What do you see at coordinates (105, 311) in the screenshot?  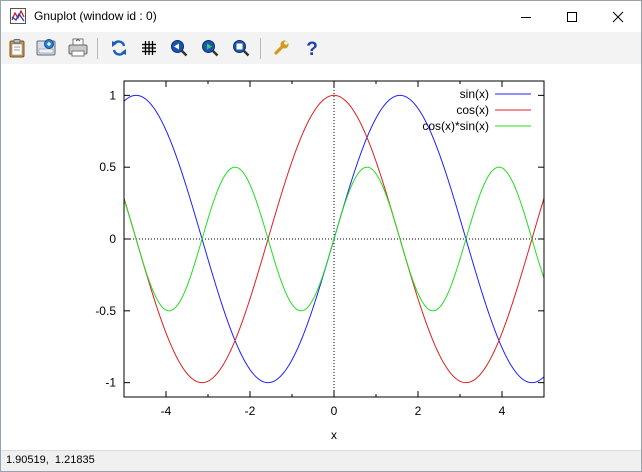 I see `y-tick-label: -0.5` at bounding box center [105, 311].